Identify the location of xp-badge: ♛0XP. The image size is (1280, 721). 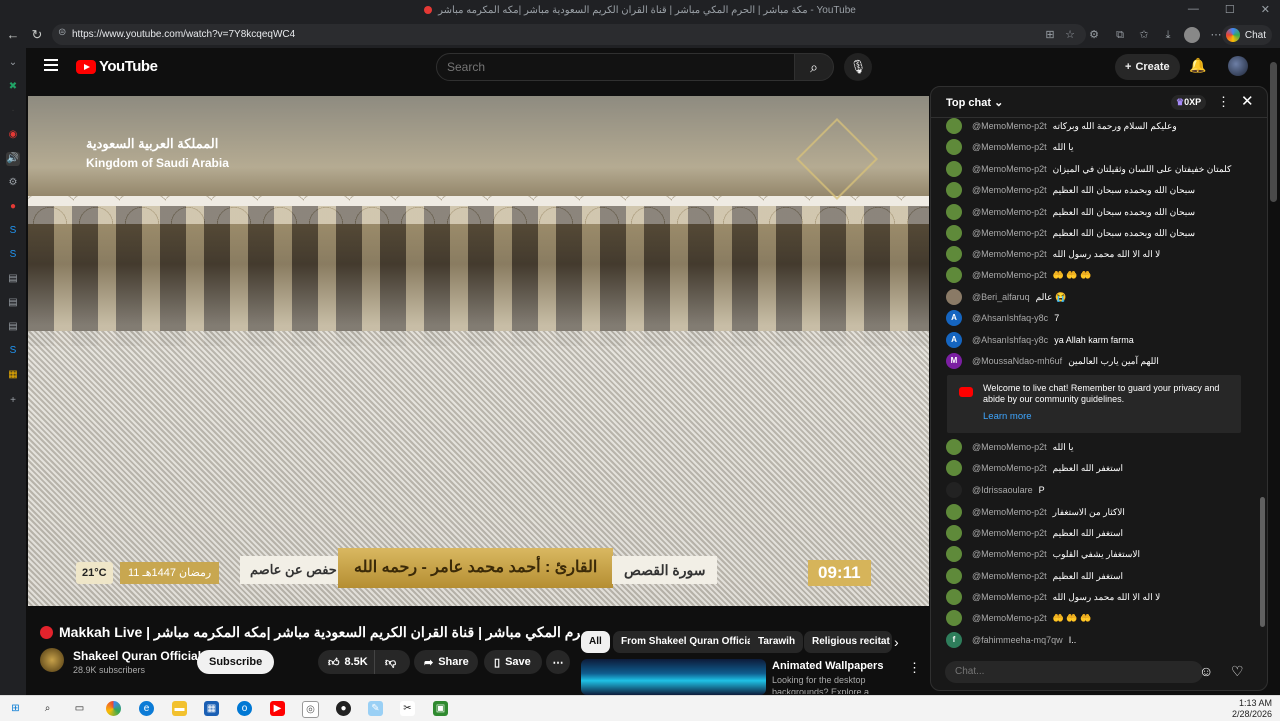
(1189, 102).